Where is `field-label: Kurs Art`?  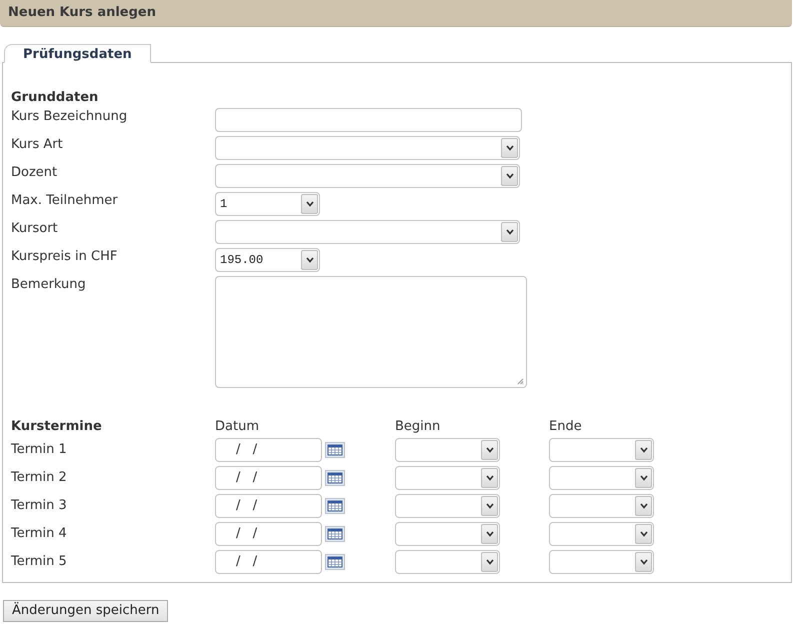 field-label: Kurs Art is located at coordinates (37, 145).